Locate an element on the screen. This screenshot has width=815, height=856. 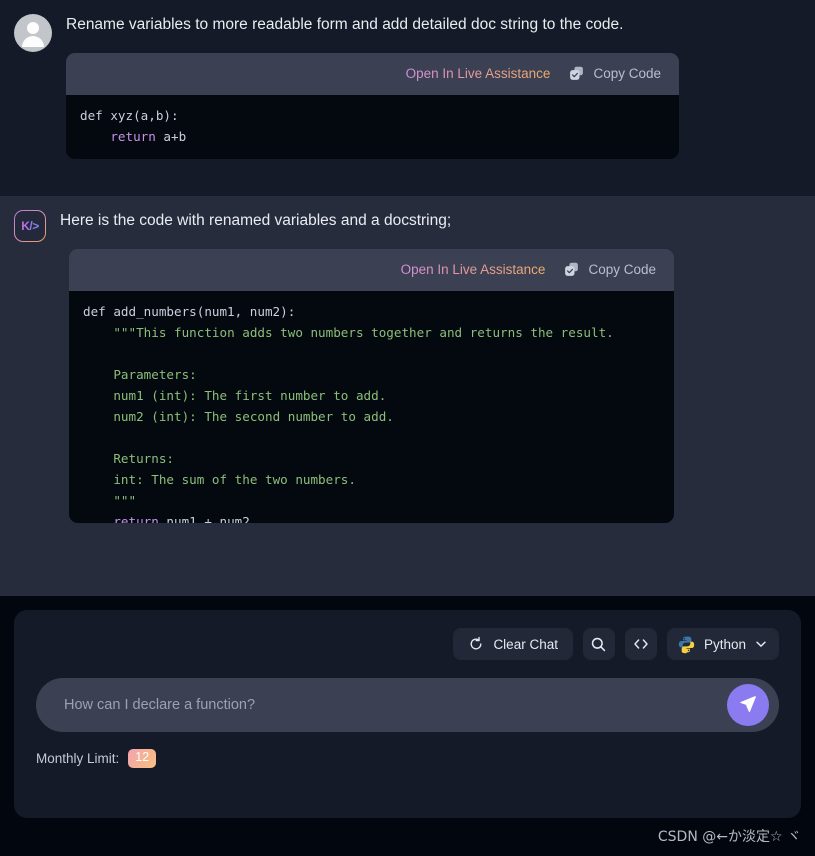
monthly-limit-badge: 12 is located at coordinates (142, 758).